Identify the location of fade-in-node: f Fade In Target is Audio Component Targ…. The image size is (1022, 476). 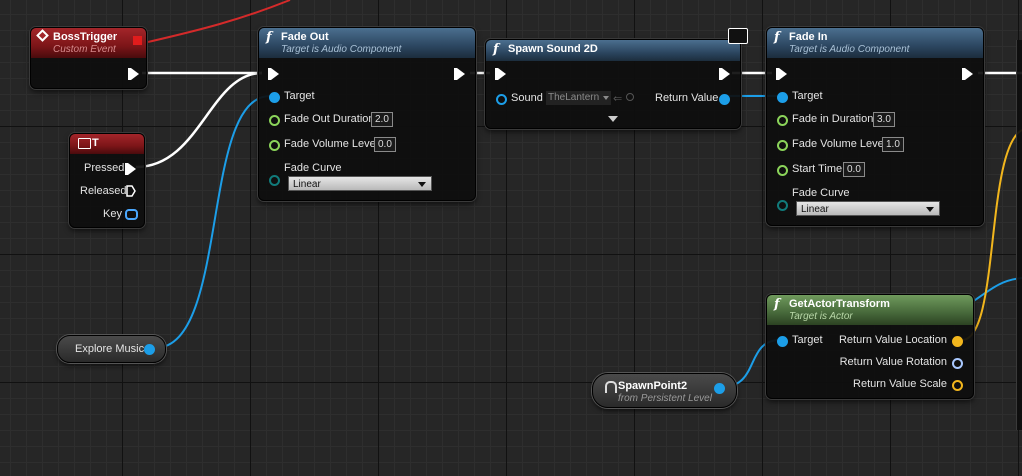
(875, 126).